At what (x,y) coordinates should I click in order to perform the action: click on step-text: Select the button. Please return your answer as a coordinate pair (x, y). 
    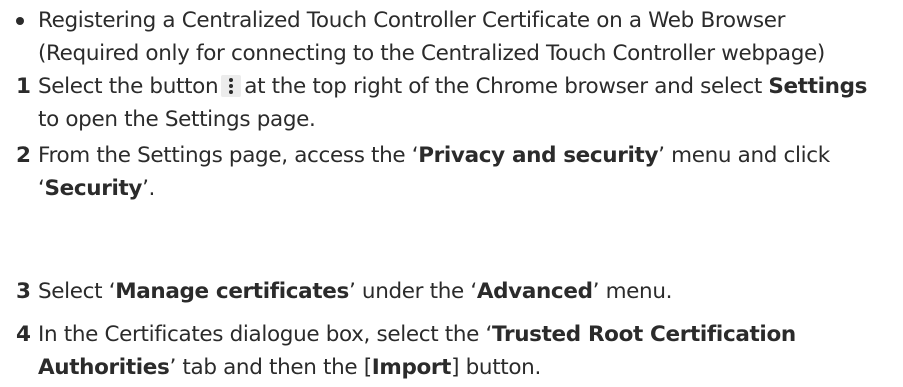
    Looking at the image, I should click on (128, 86).